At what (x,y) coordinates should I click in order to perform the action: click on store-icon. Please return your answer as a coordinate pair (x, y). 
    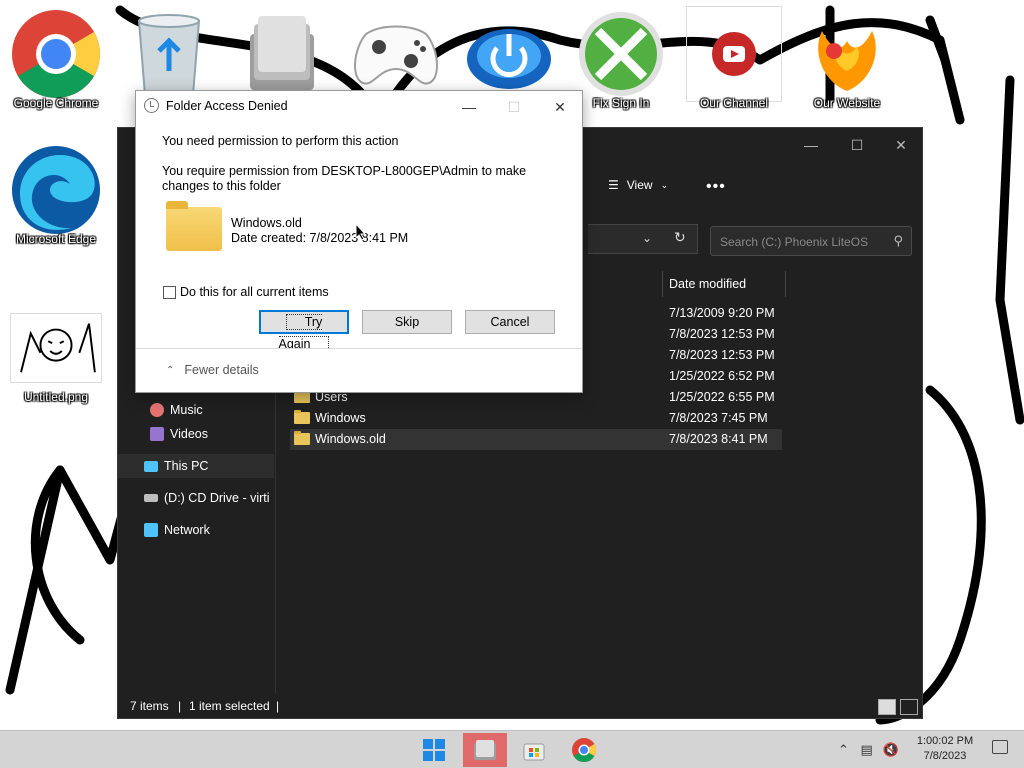
    Looking at the image, I should click on (534, 752).